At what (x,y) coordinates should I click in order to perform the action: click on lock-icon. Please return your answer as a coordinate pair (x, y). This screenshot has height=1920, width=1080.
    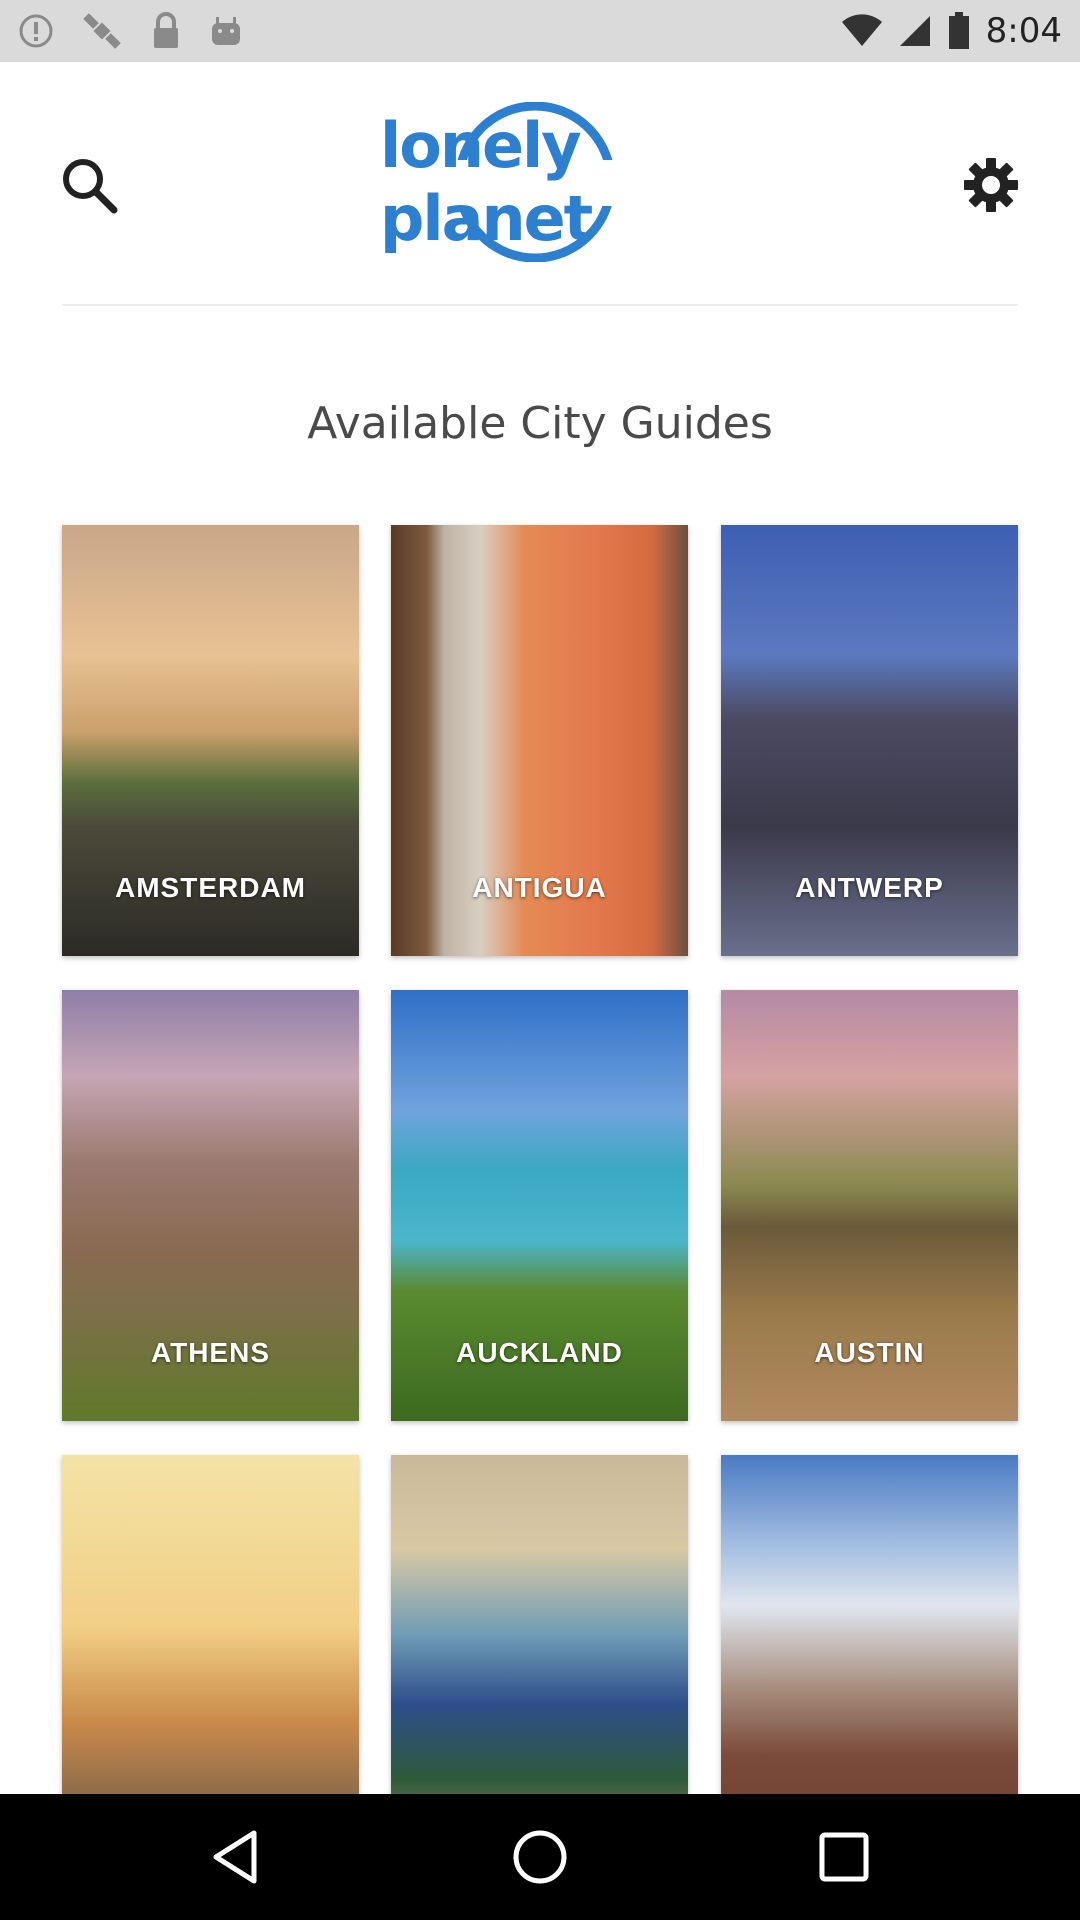
    Looking at the image, I should click on (166, 30).